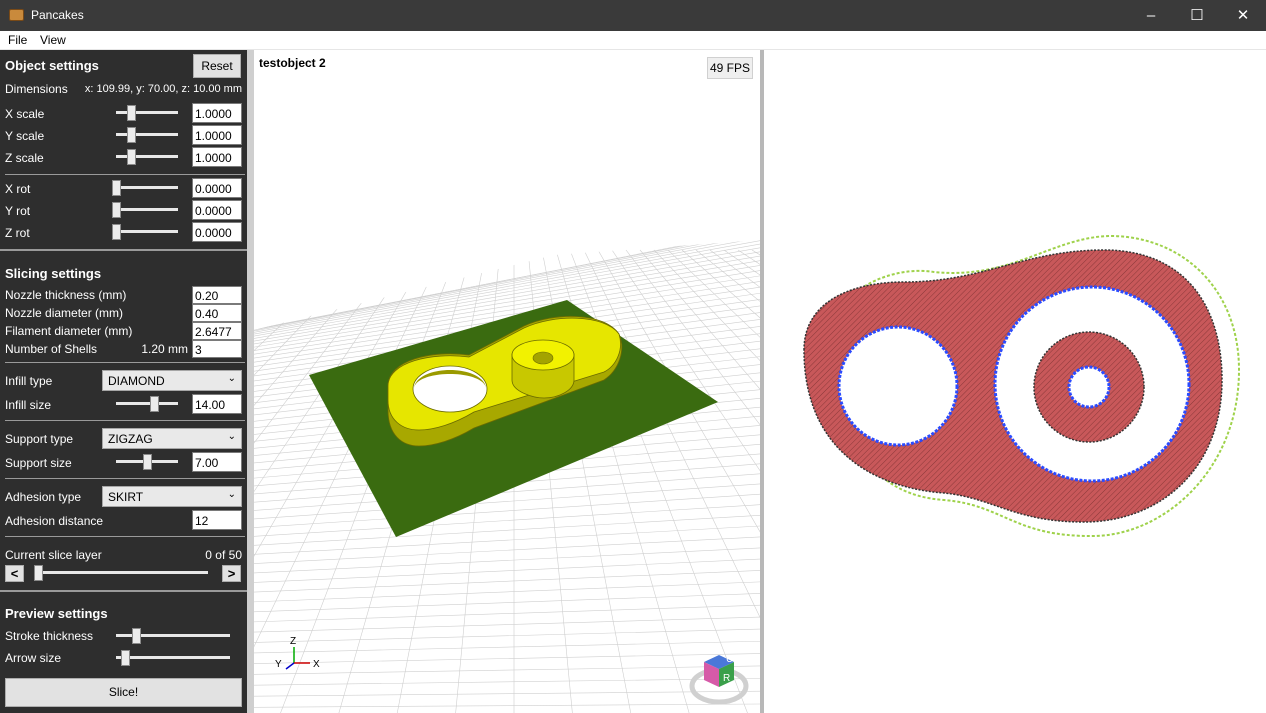 This screenshot has width=1266, height=713. I want to click on nozzle-thickness-label: Nozzle thickness (mm), so click(66, 295).